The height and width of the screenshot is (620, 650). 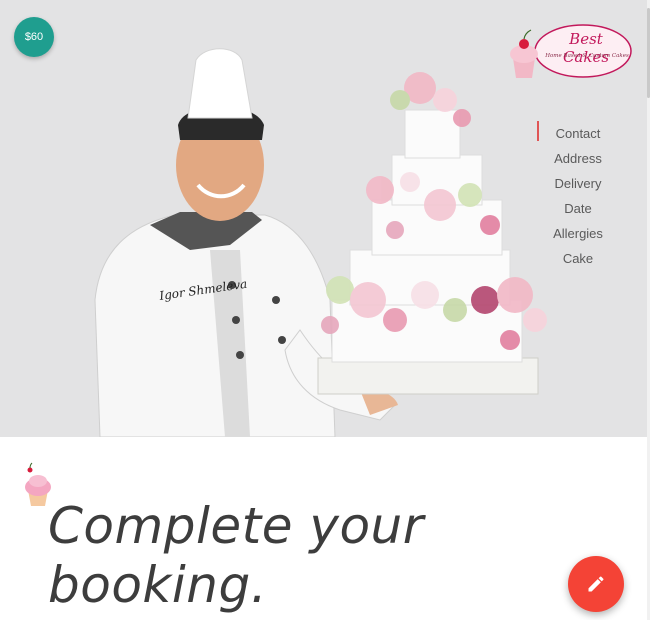 I want to click on nav-item-allergies: Allergies, so click(x=578, y=233).